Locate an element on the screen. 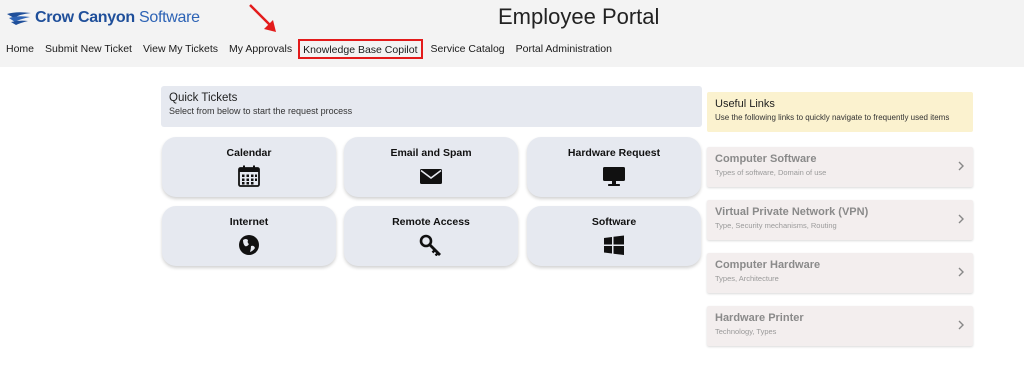 The image size is (1024, 367). tile-software: Software is located at coordinates (614, 236).